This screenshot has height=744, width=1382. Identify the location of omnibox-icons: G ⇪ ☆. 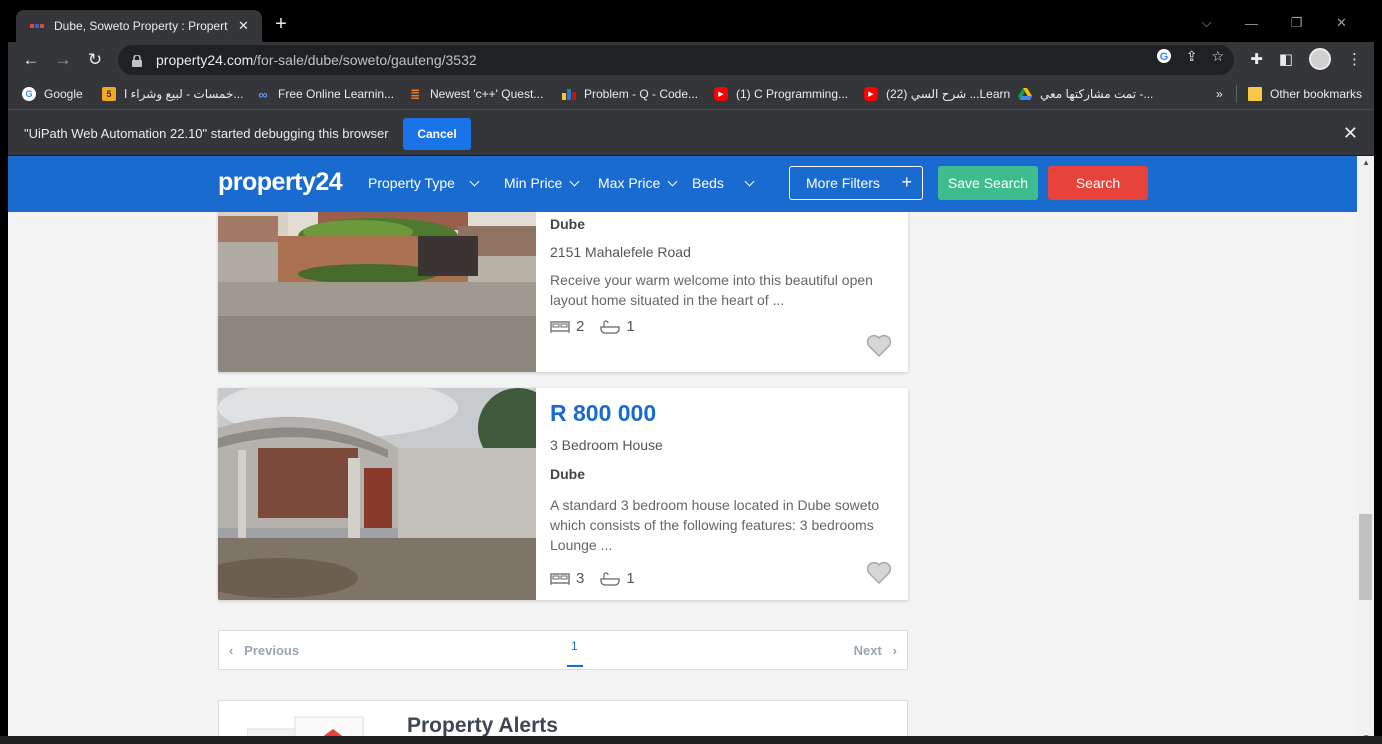
(1190, 57).